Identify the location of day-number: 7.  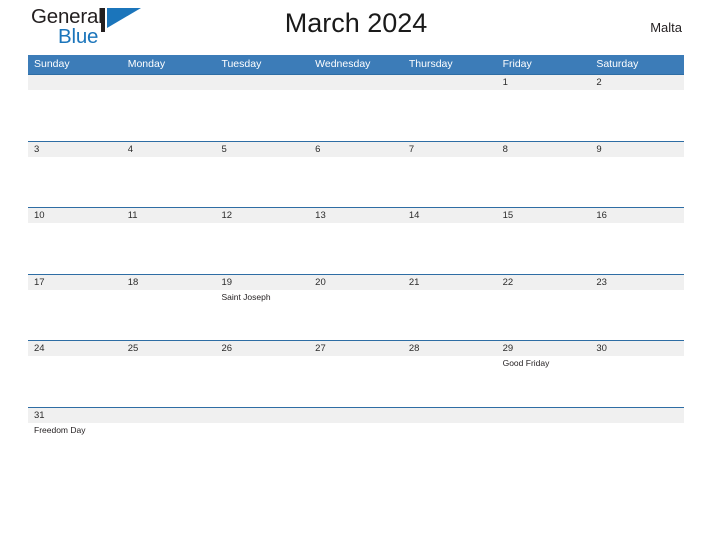
(411, 149).